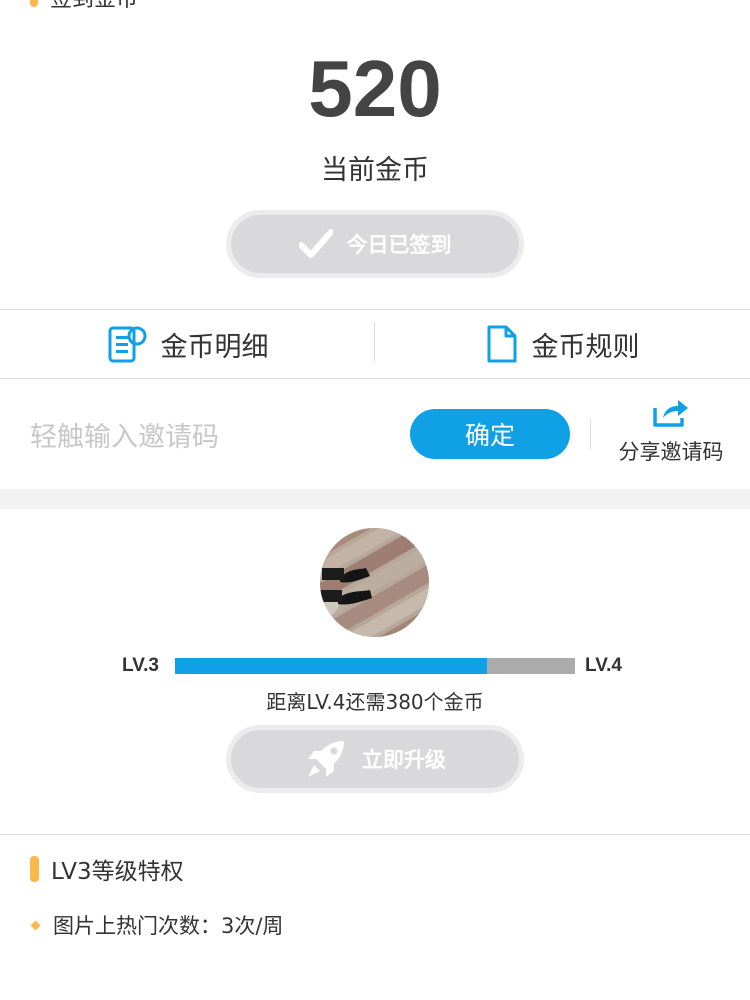 Image resolution: width=750 pixels, height=1000 pixels. Describe the element at coordinates (374, 582) in the screenshot. I see `avatar` at that location.